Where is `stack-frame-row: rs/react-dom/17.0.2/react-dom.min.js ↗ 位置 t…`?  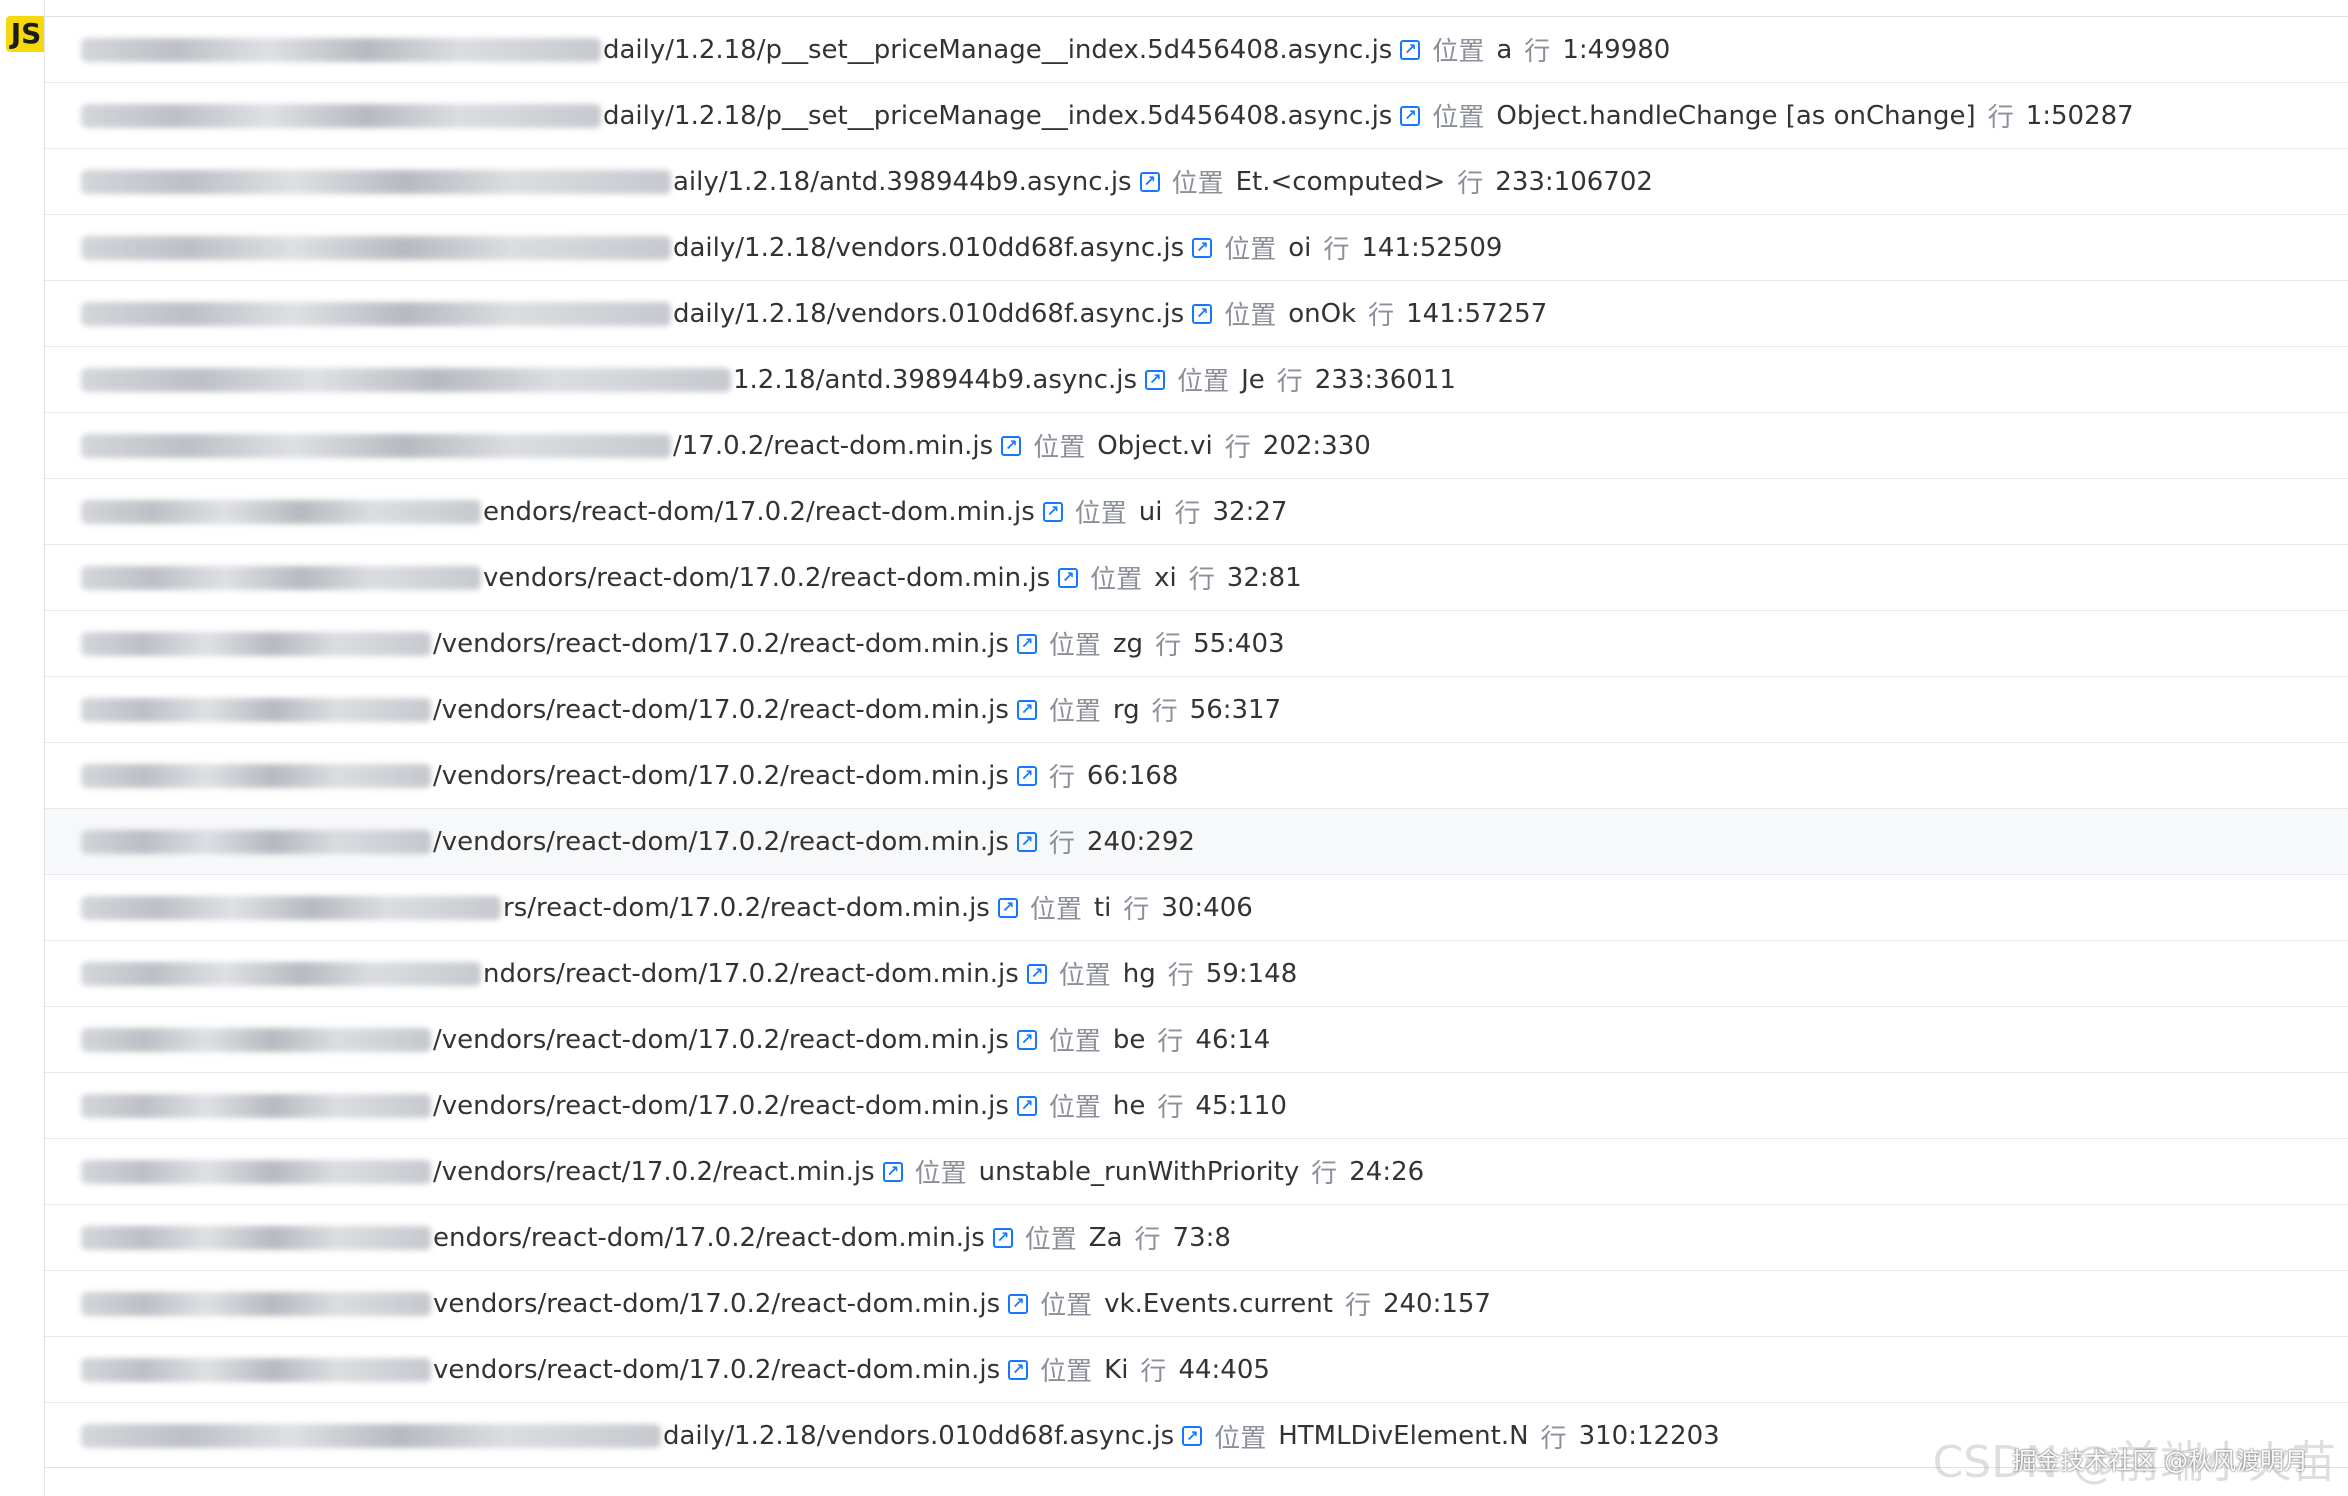 stack-frame-row: rs/react-dom/17.0.2/react-dom.min.js ↗ 位置 t… is located at coordinates (1196, 908).